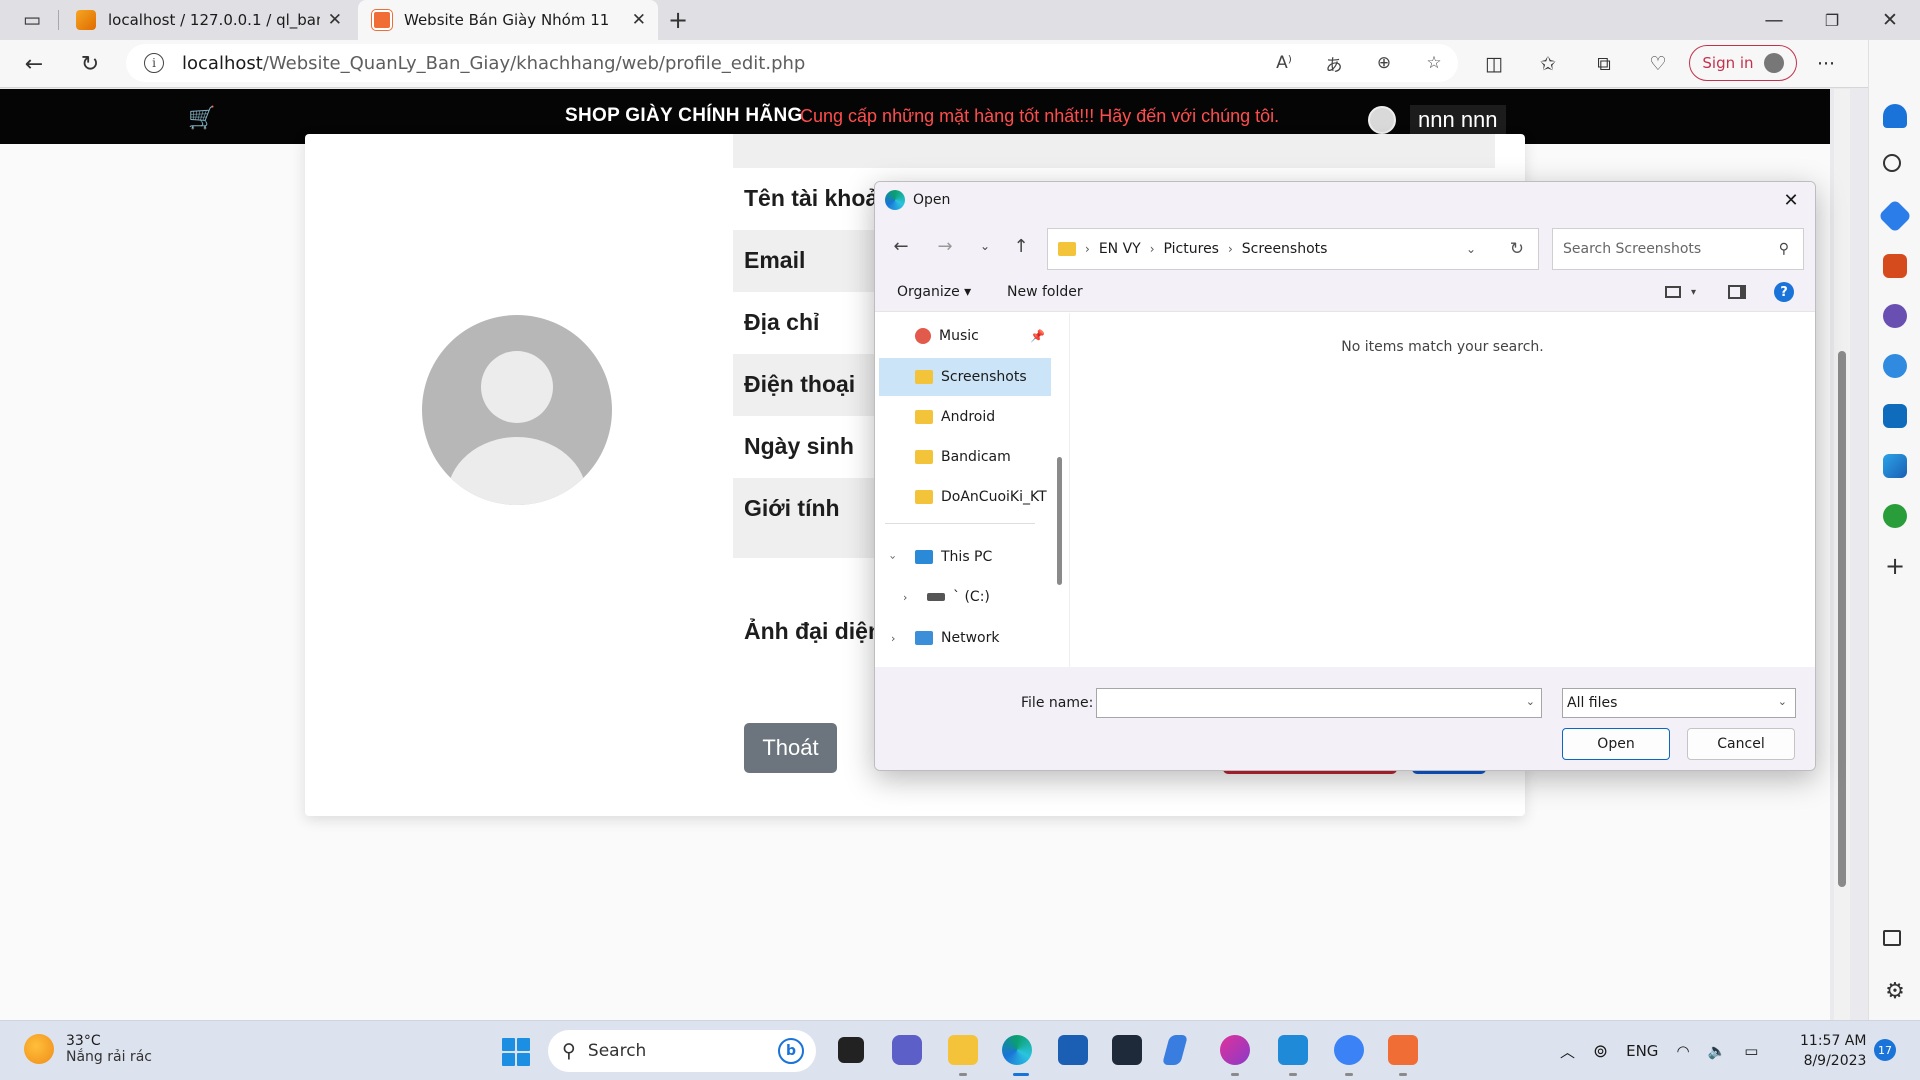 This screenshot has width=1920, height=1080. Describe the element at coordinates (154, 63) in the screenshot. I see `site-info-icon: i` at that location.